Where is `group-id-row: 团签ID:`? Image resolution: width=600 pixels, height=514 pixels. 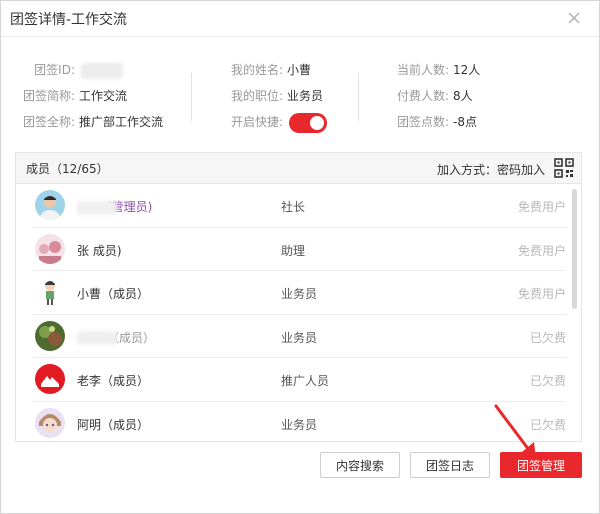
group-id-row: 团签ID: is located at coordinates (90, 70).